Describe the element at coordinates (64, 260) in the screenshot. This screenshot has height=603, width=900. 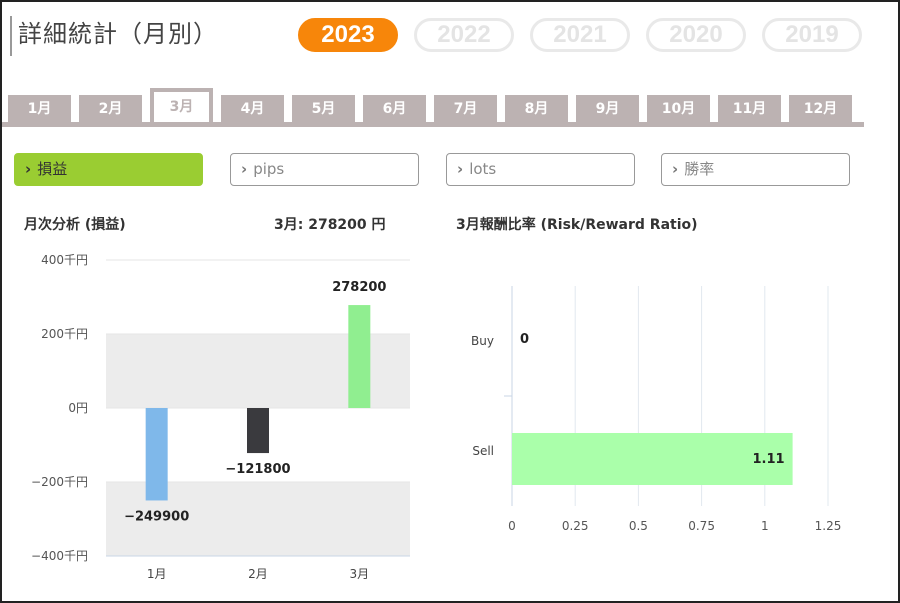
I see `y-tick-label: 400千円` at that location.